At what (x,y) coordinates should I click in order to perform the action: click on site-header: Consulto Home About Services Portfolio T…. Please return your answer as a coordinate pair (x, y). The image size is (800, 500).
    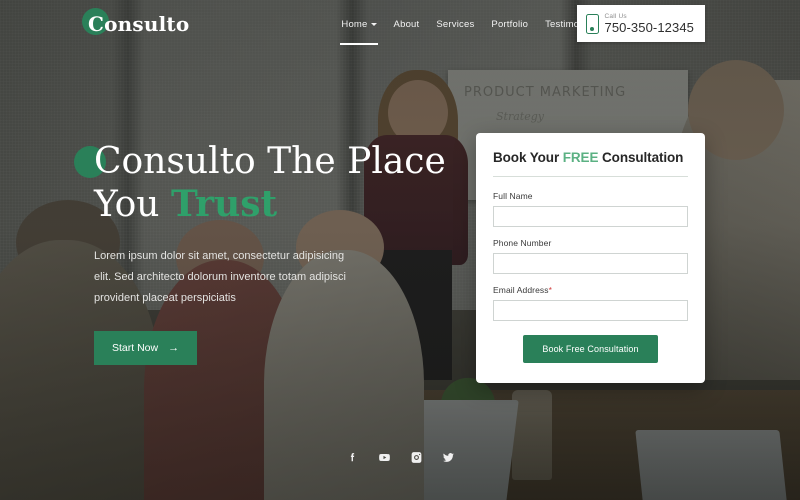
    Looking at the image, I should click on (400, 24).